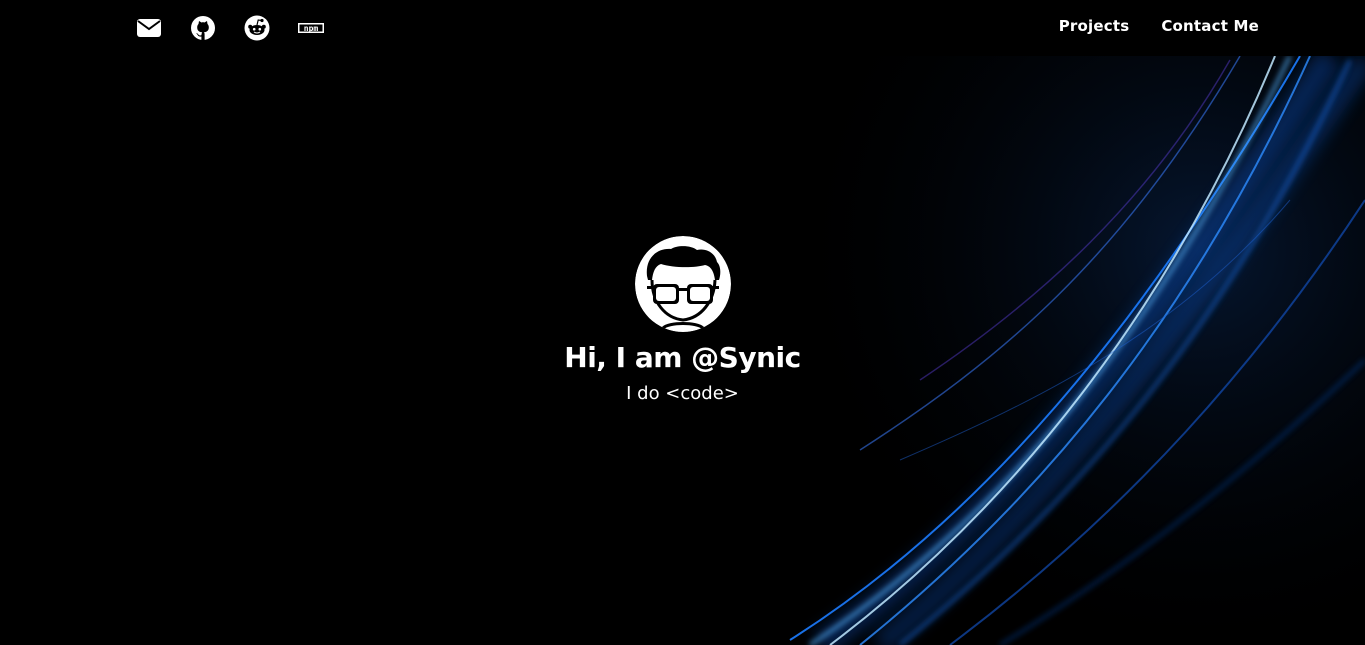 The width and height of the screenshot is (1365, 645). Describe the element at coordinates (682, 28) in the screenshot. I see `top-navbar: npm Projects Contact Me` at that location.